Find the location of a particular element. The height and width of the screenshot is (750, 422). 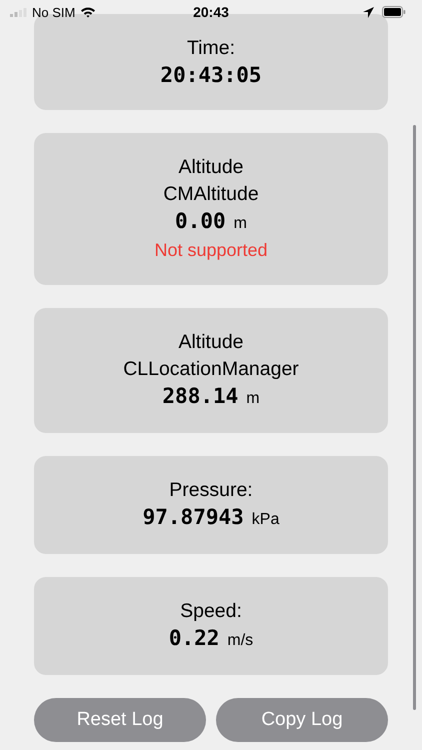

reading-label: Speed: is located at coordinates (211, 611).